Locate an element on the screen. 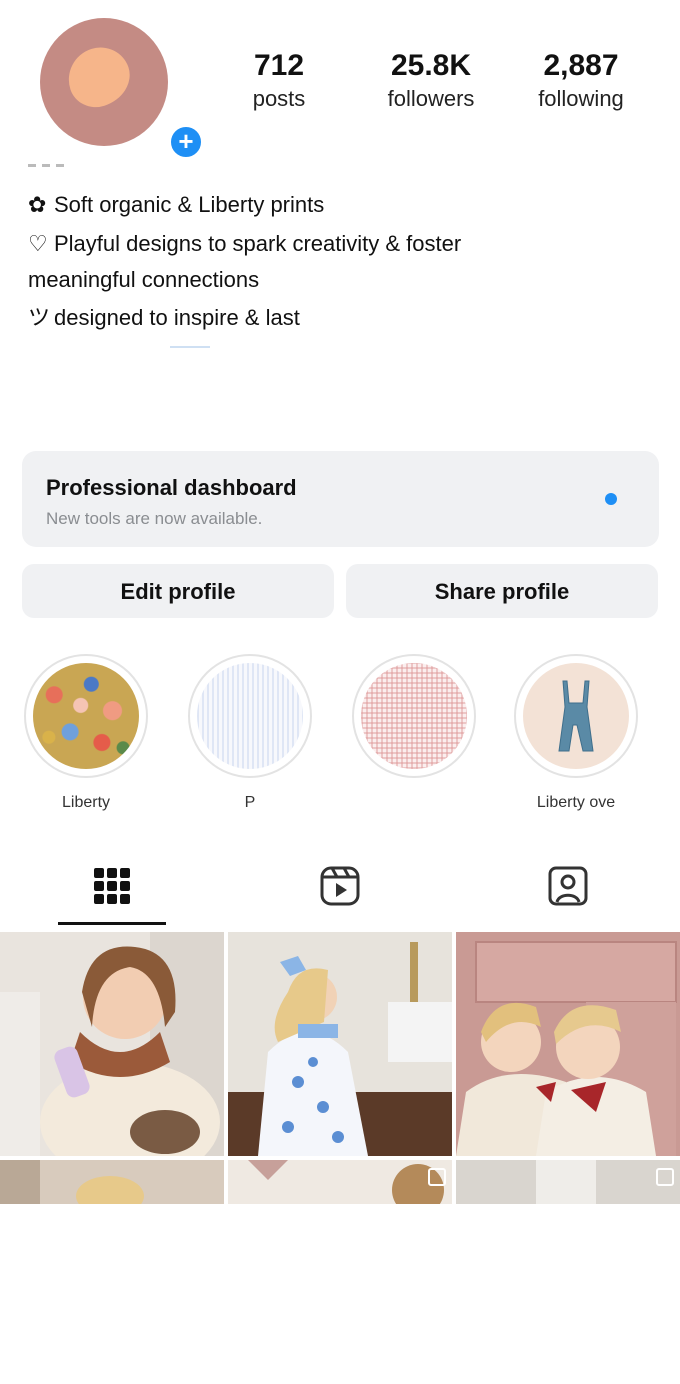  smile-glyph-icon: ツ is located at coordinates (39, 317).